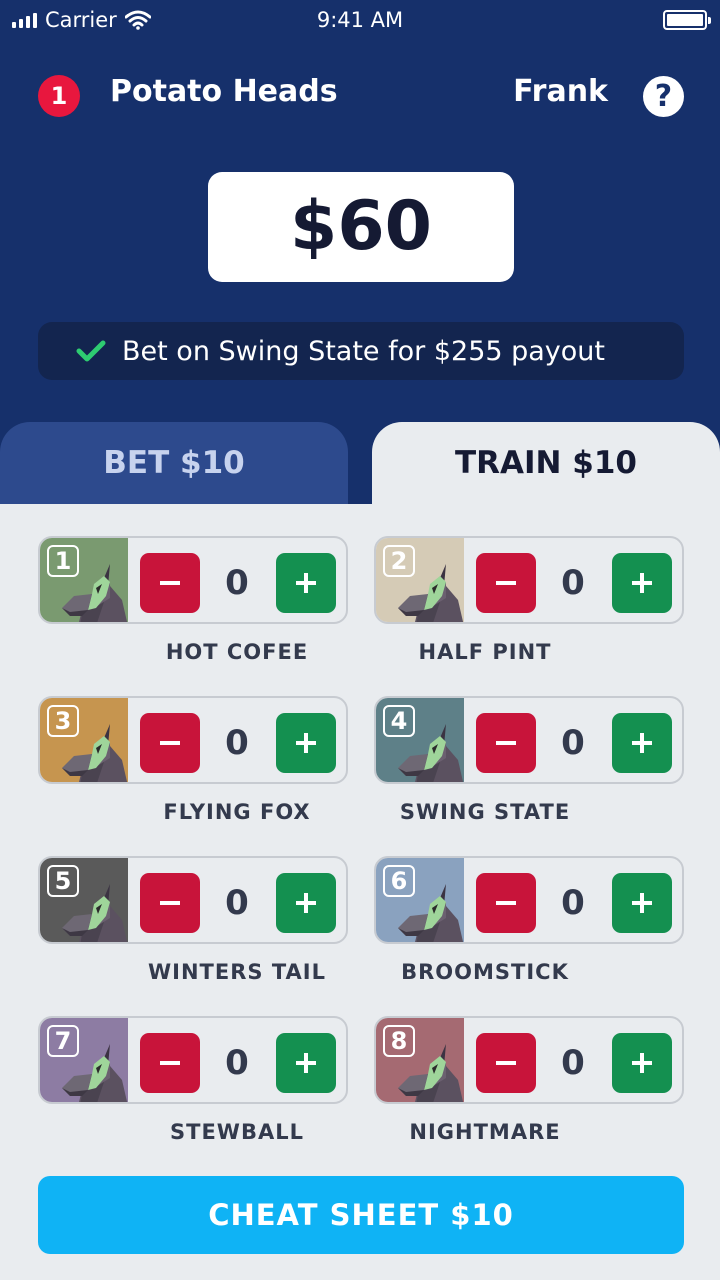 Image resolution: width=720 pixels, height=1280 pixels. Describe the element at coordinates (485, 1132) in the screenshot. I see `horse-name: NIGHTMARE` at that location.